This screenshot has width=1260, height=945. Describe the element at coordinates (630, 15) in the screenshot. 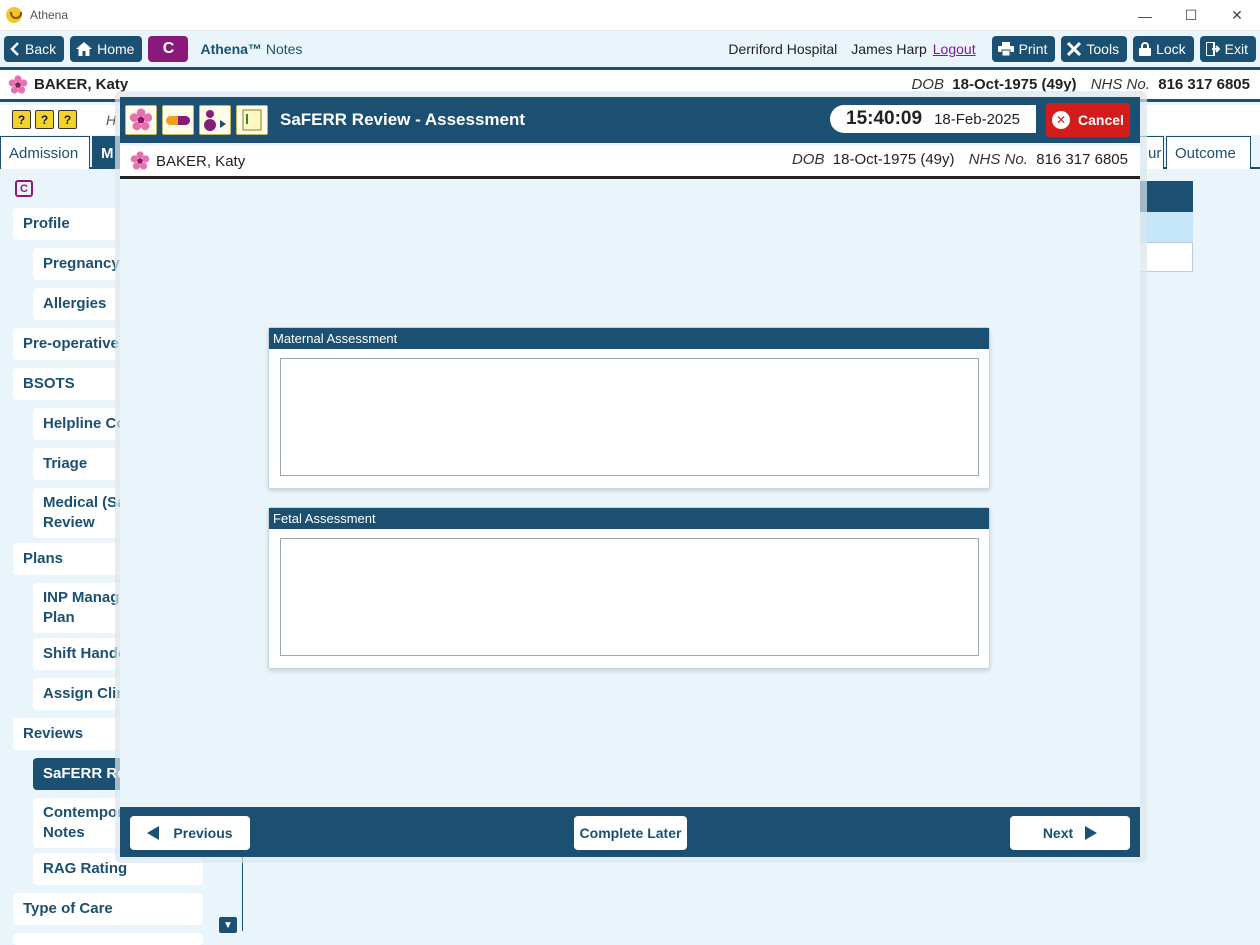

I see `window-titlebar: Athena — ☐ ✕` at that location.